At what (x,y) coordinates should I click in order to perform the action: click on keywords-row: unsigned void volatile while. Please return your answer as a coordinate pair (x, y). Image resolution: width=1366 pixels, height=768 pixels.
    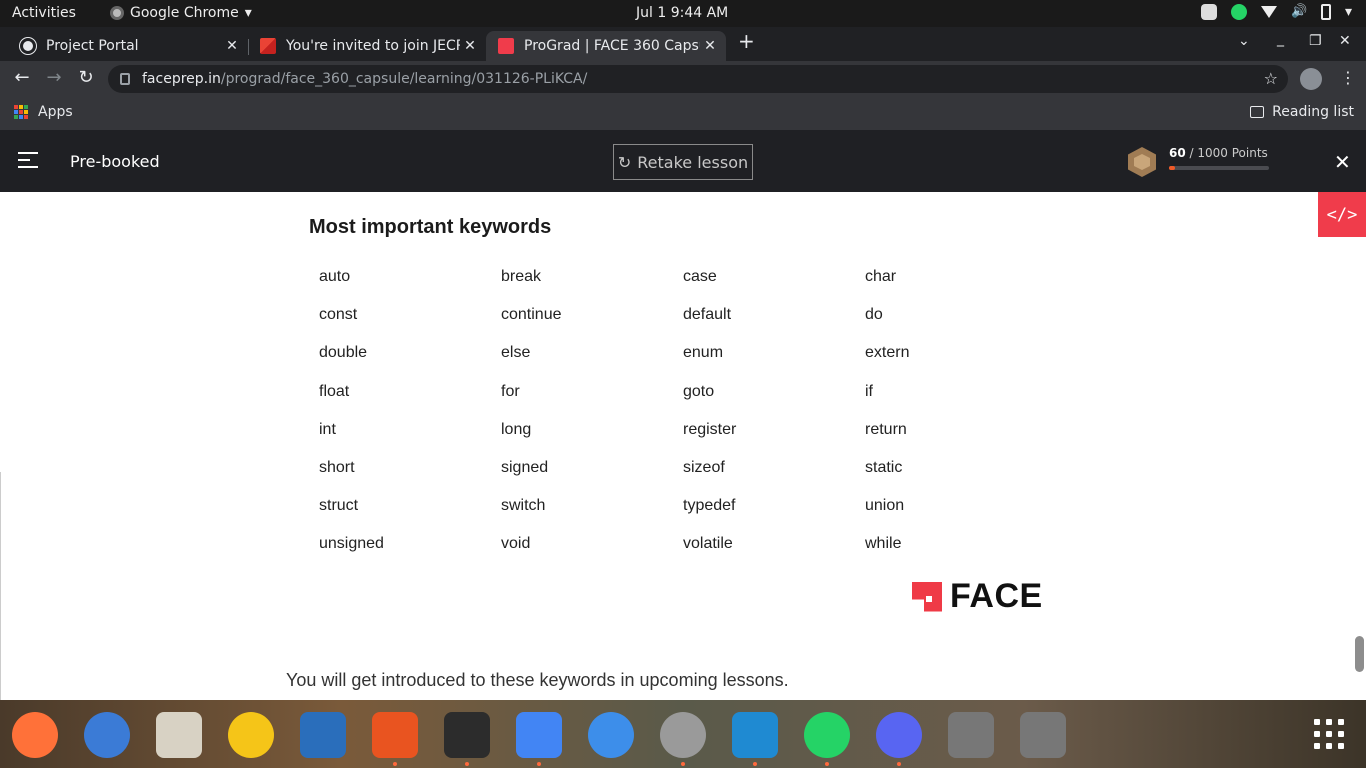
    Looking at the image, I should click on (699, 554).